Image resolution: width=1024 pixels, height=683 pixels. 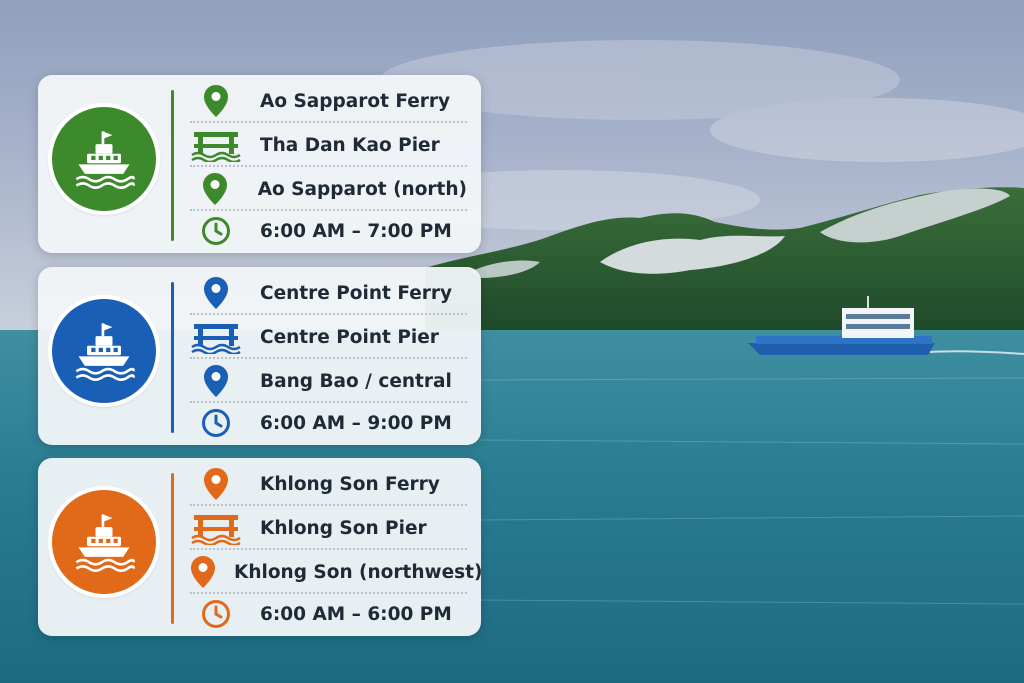 I want to click on pier-row: Khlong Son Pier, so click(x=328, y=528).